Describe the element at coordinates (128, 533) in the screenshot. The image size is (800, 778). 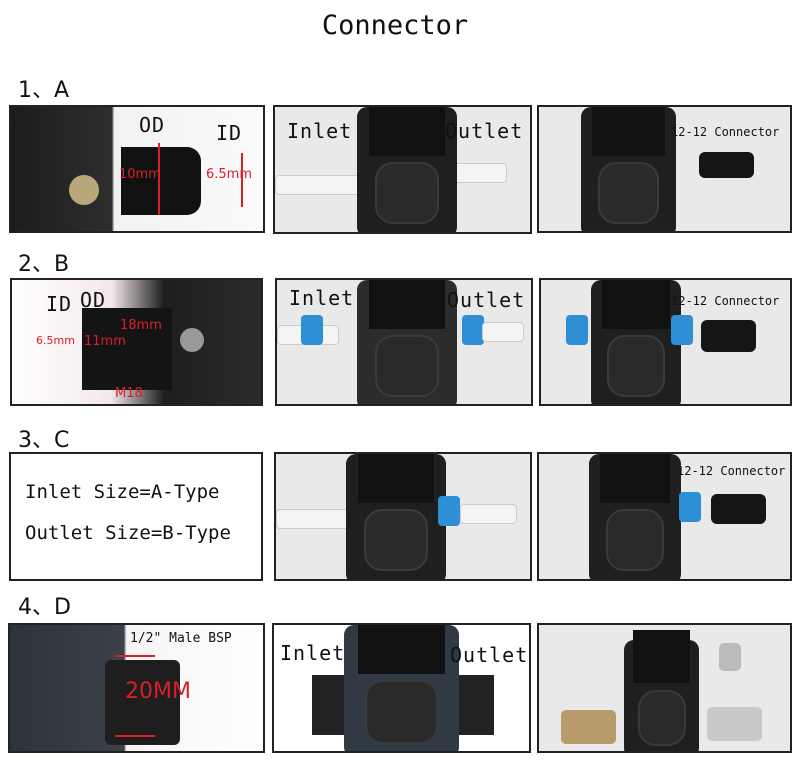
I see `outlet-size-text: Outlet Size=B-Type` at that location.